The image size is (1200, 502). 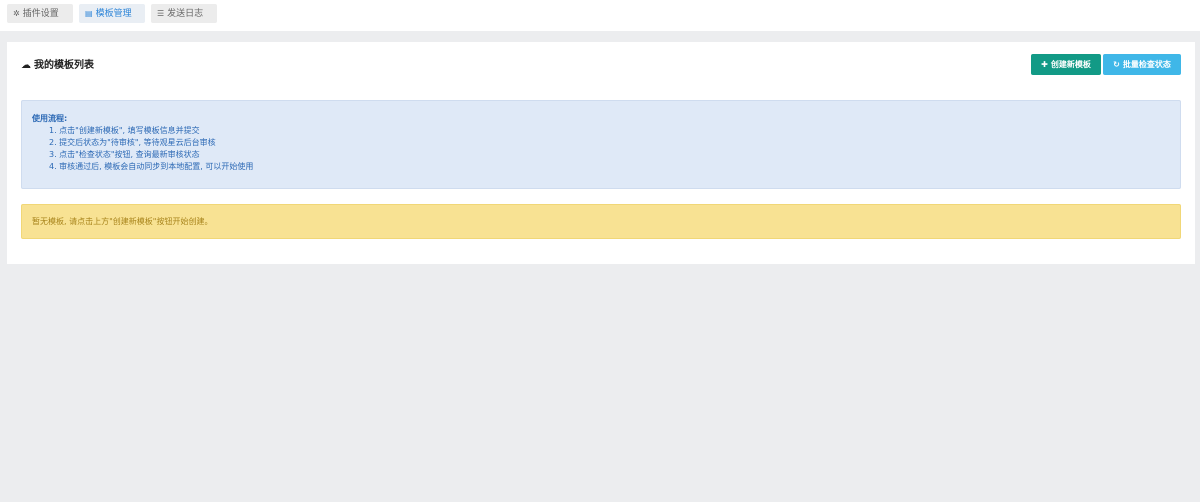 I want to click on list-icon: ☰, so click(x=161, y=13).